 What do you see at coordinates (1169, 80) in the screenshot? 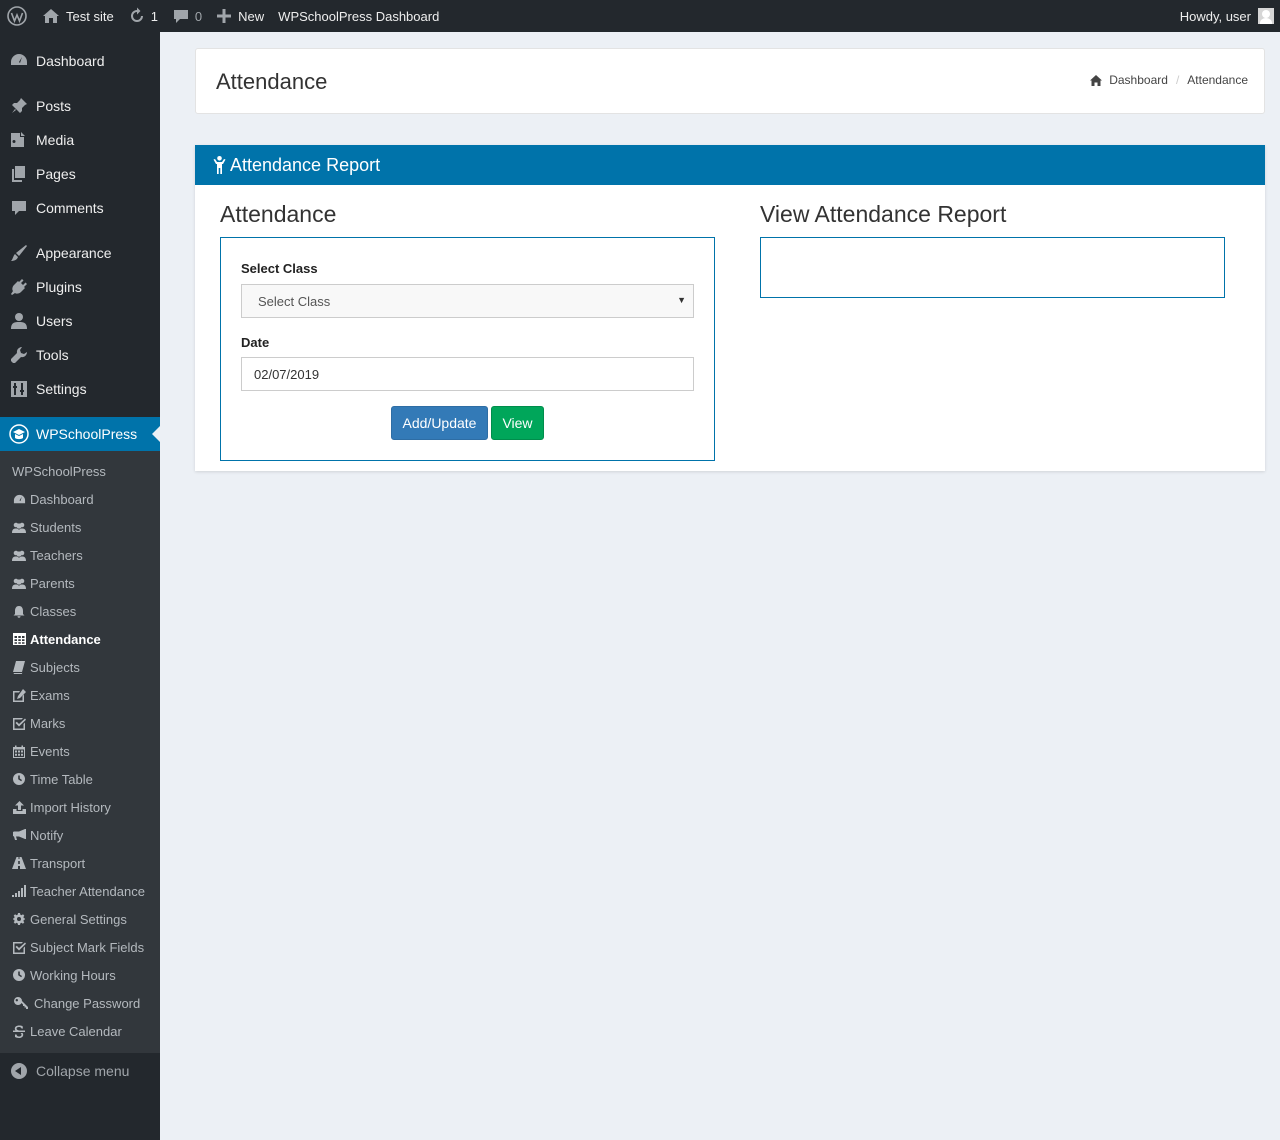
I see `breadcrumb: Dashboard / Attendance` at bounding box center [1169, 80].